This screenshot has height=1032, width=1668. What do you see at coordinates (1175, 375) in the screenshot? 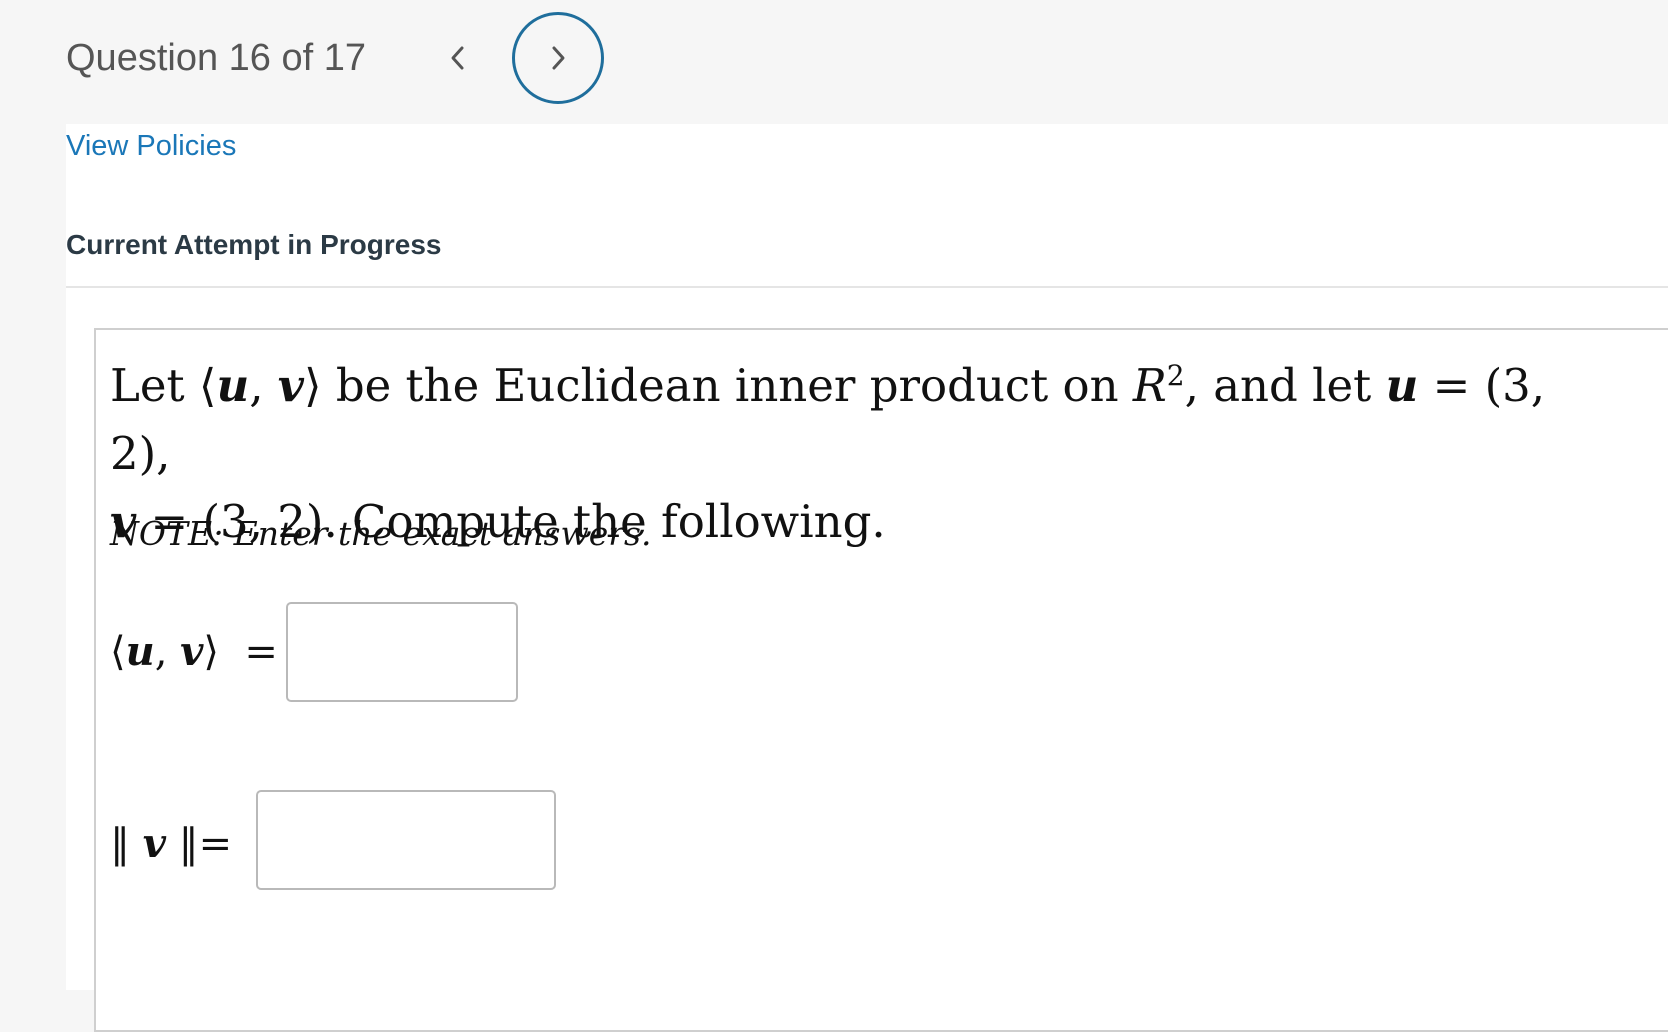
I see `space-exponent: 2` at bounding box center [1175, 375].